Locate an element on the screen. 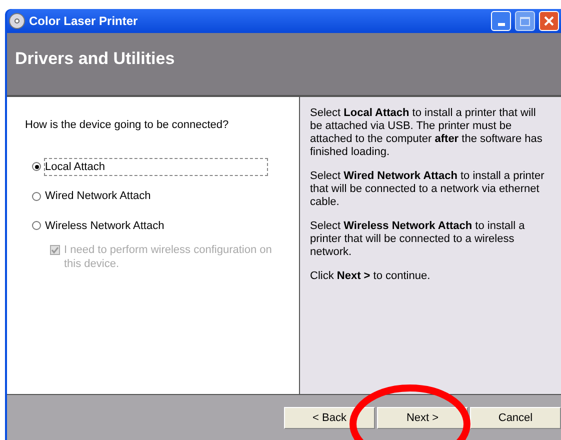 The image size is (561, 440). disc-icon is located at coordinates (17, 21).